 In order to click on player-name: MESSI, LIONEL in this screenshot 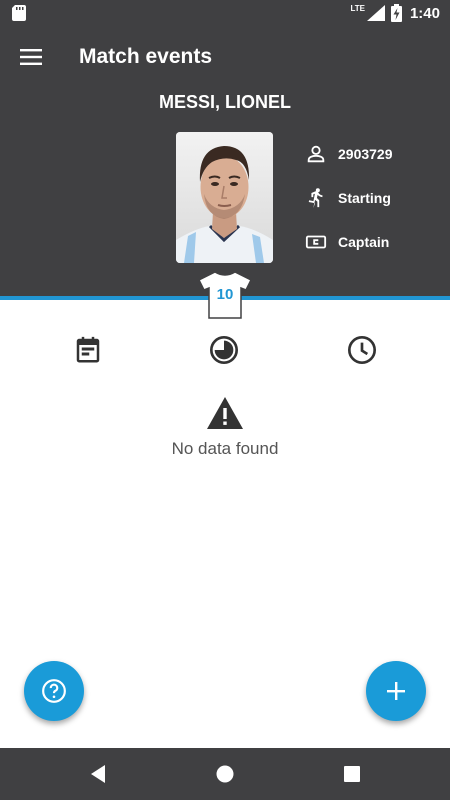, I will do `click(224, 102)`.